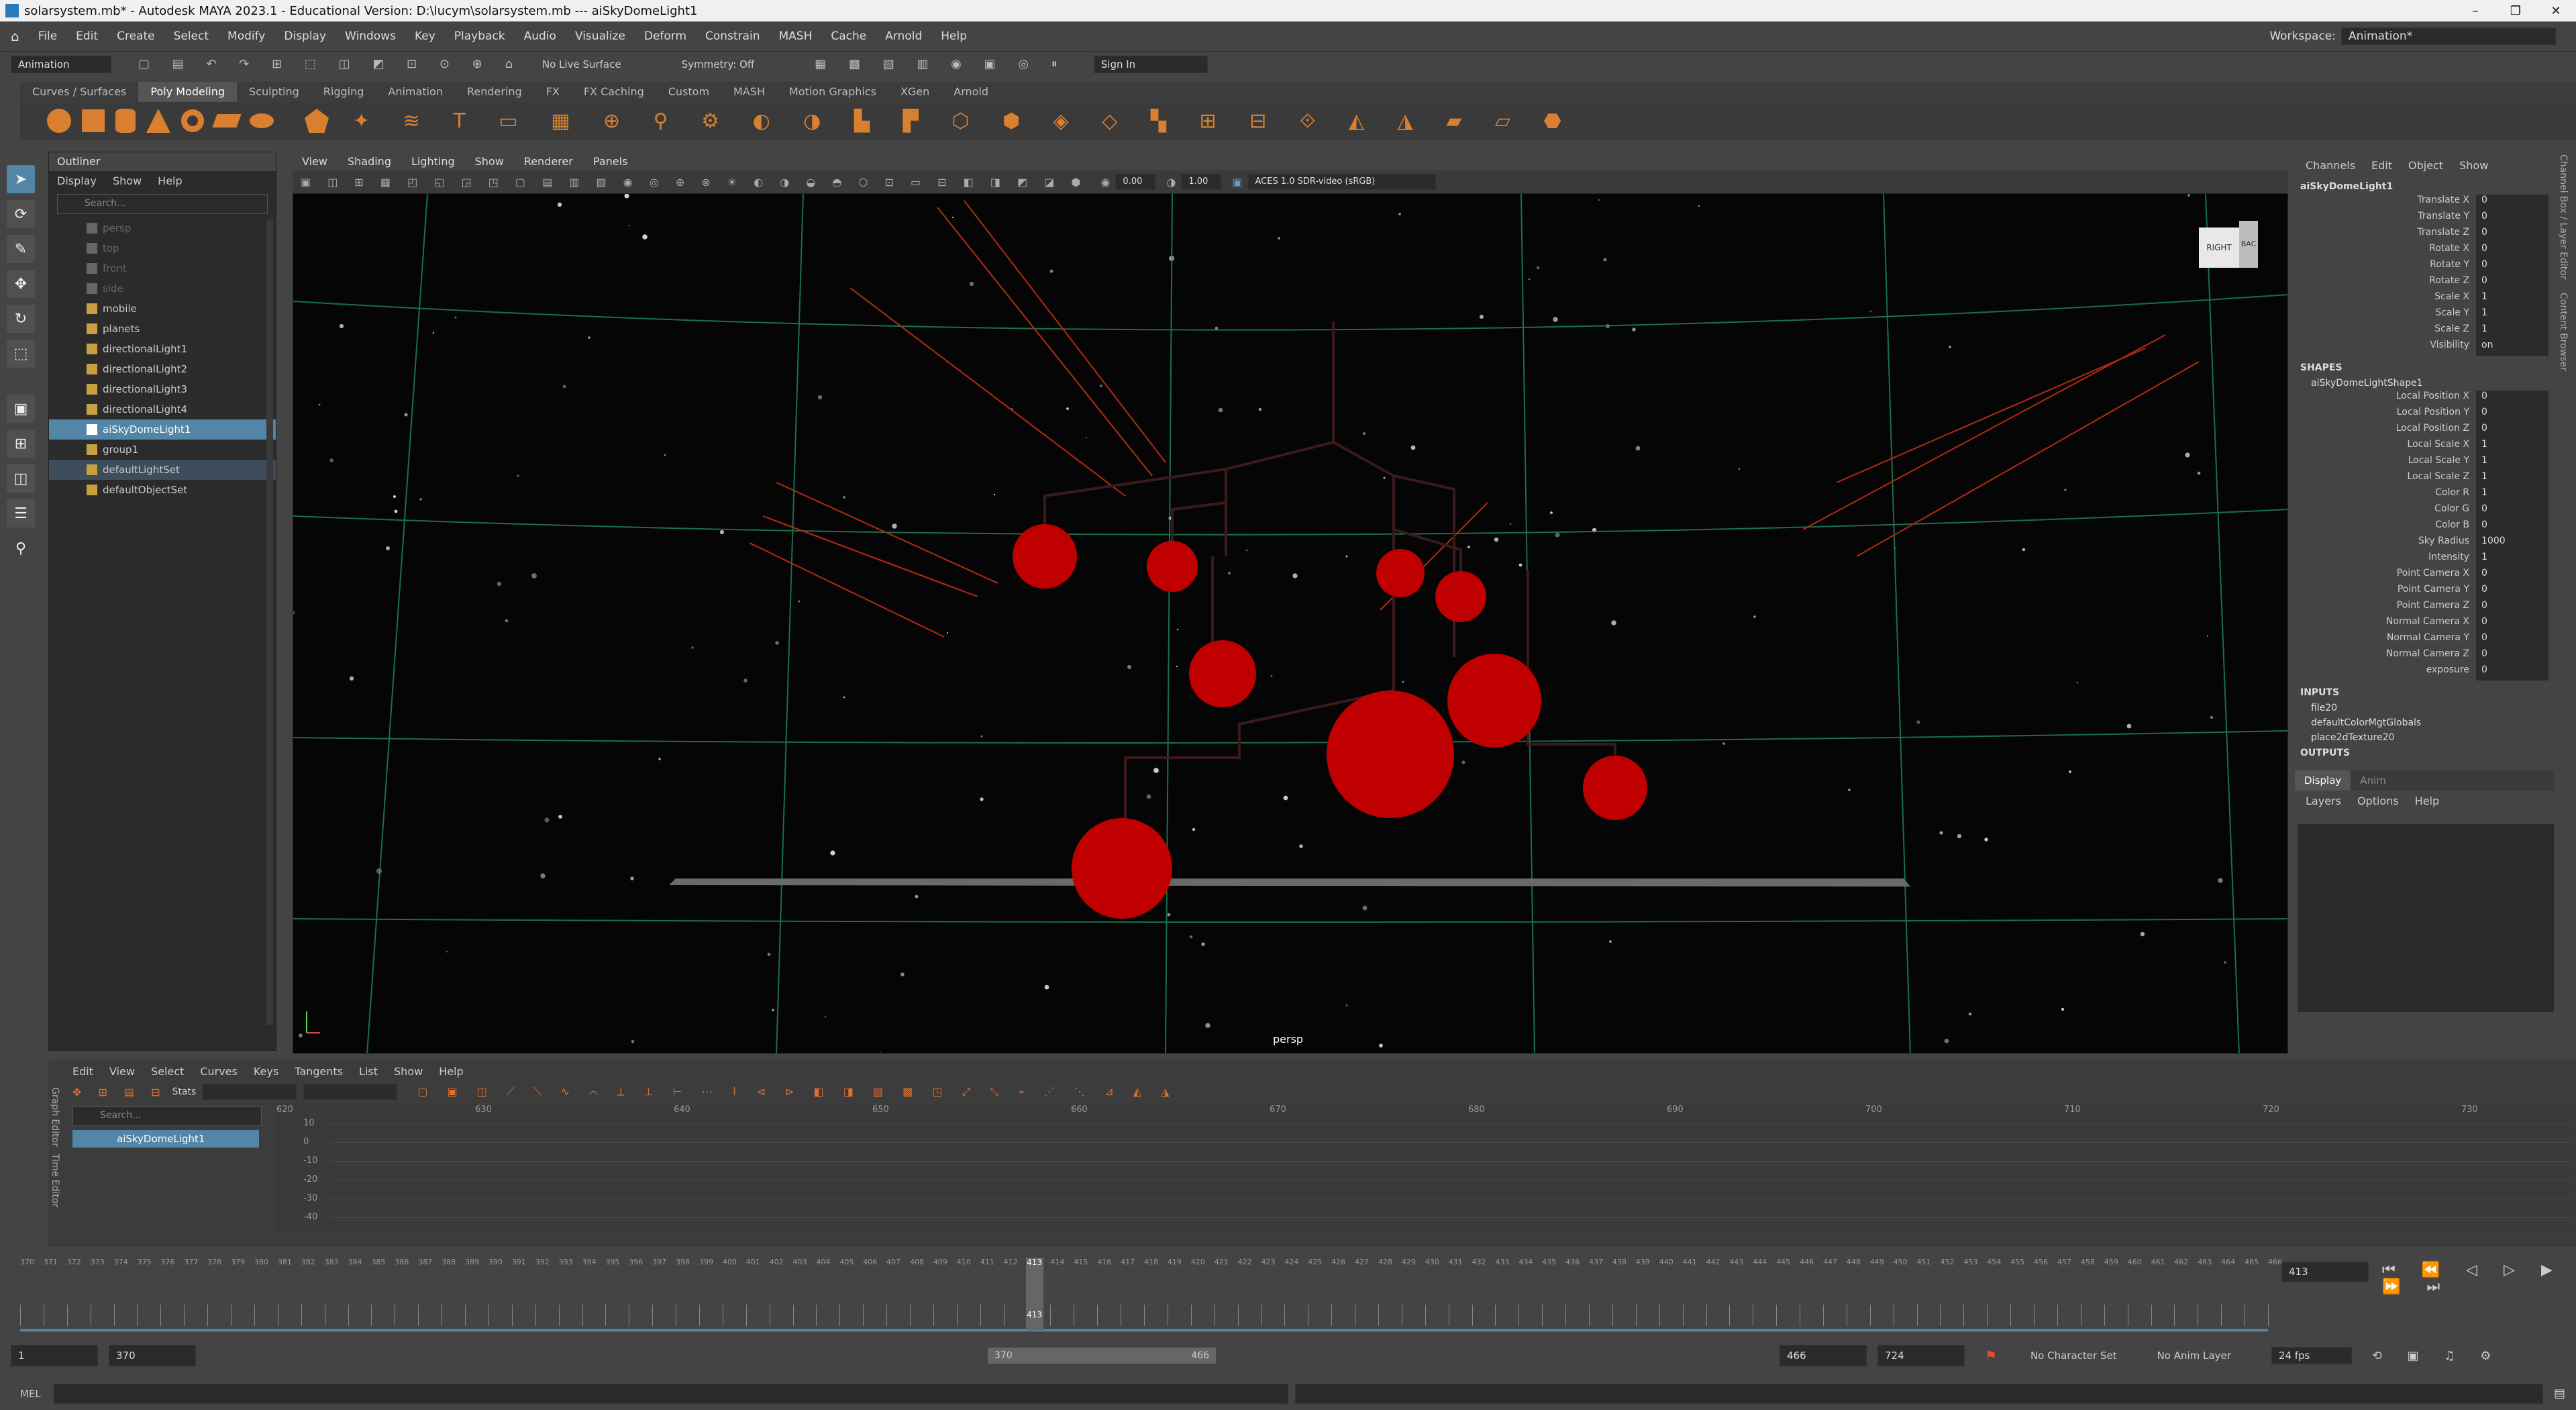 This screenshot has width=2576, height=1410. Describe the element at coordinates (170, 180) in the screenshot. I see `outliner-menu-help: Help` at that location.